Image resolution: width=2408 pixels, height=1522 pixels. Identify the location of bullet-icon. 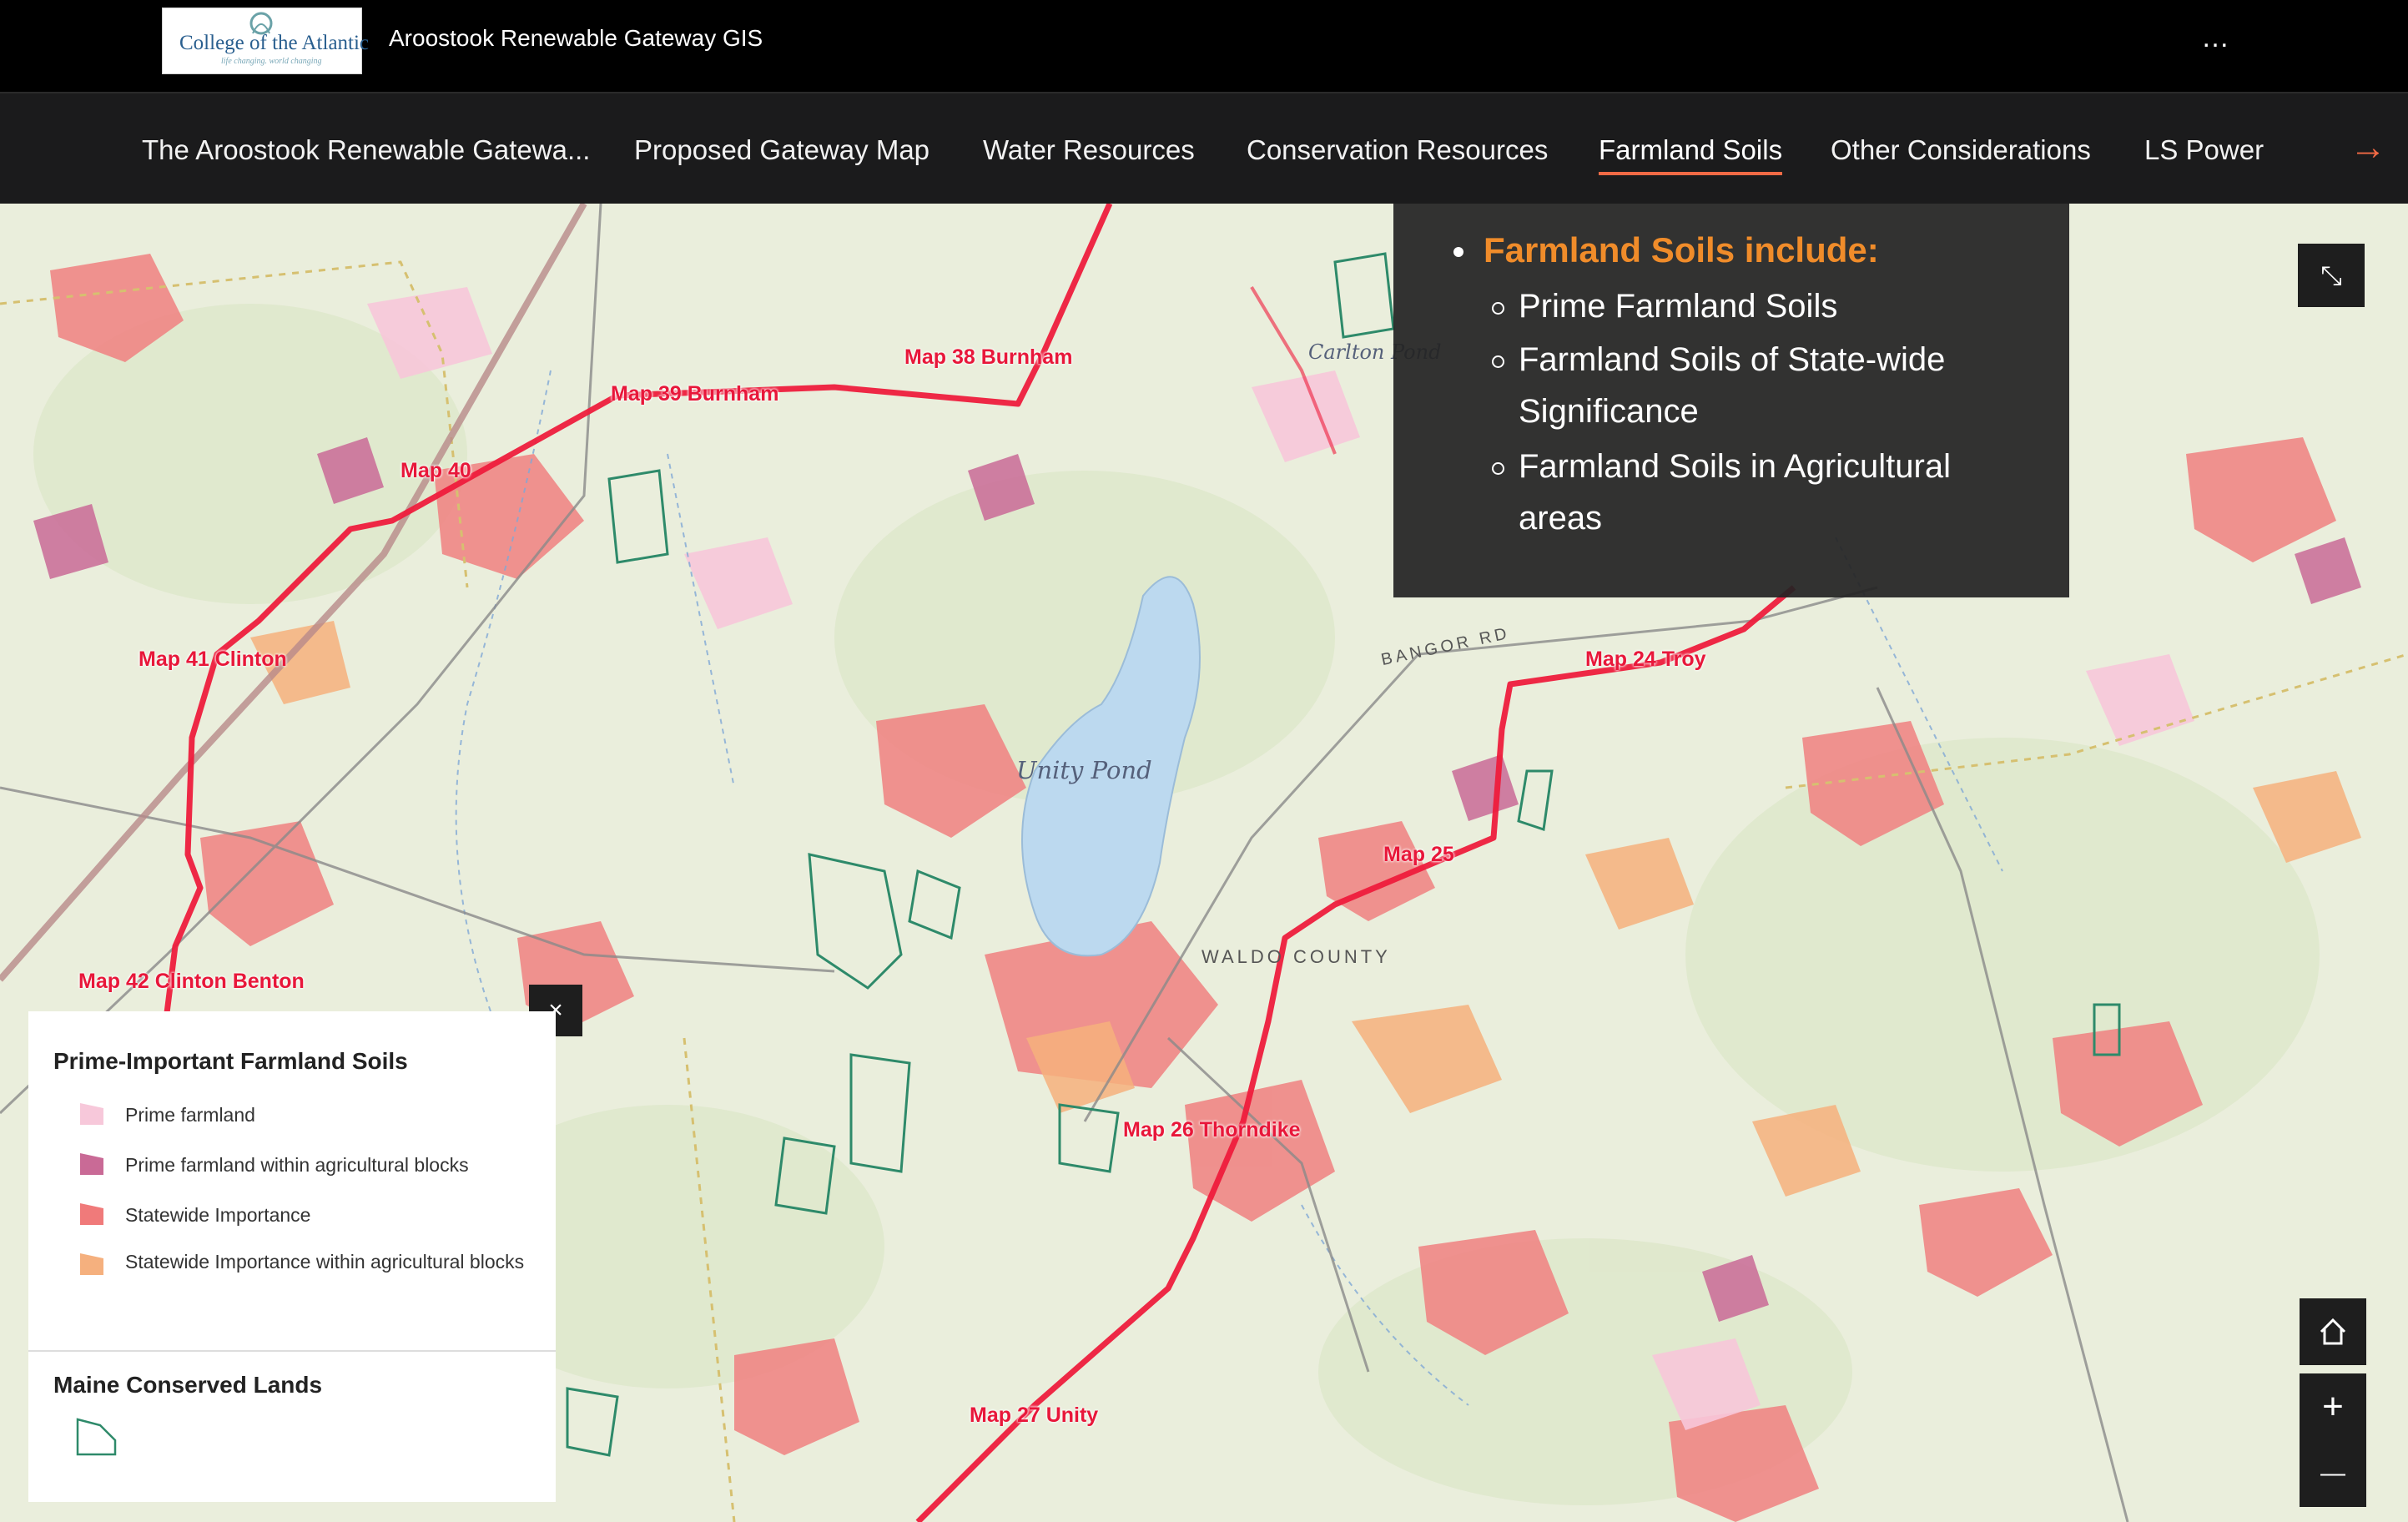
(1458, 252).